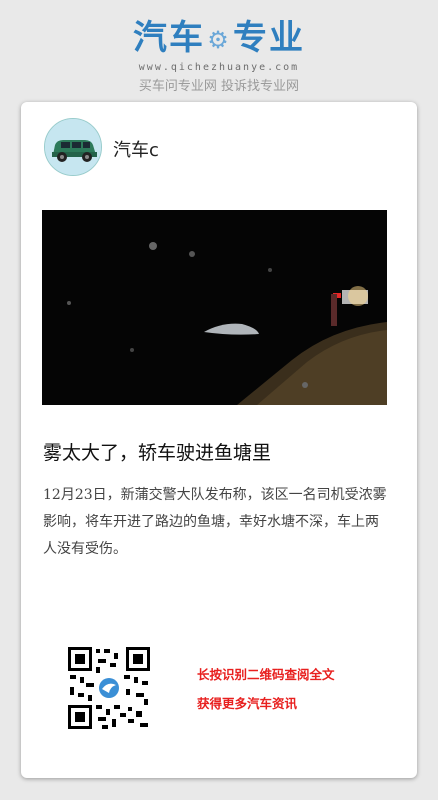 The width and height of the screenshot is (438, 800). I want to click on brand-url: www.qichezhuanye.com, so click(219, 67).